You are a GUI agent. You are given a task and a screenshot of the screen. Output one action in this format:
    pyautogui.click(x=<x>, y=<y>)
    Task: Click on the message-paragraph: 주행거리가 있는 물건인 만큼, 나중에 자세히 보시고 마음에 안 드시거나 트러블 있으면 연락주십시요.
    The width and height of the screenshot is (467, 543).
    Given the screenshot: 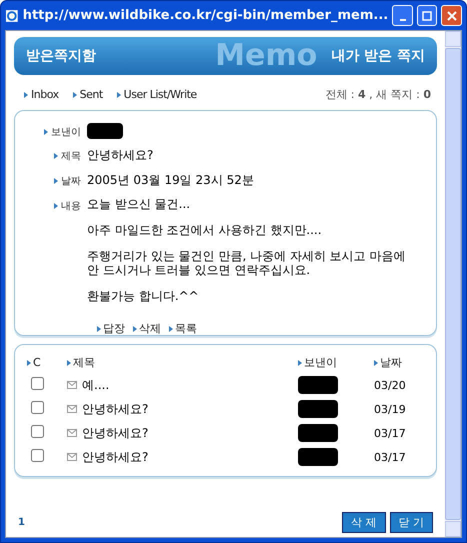 What is the action you would take?
    pyautogui.click(x=247, y=263)
    